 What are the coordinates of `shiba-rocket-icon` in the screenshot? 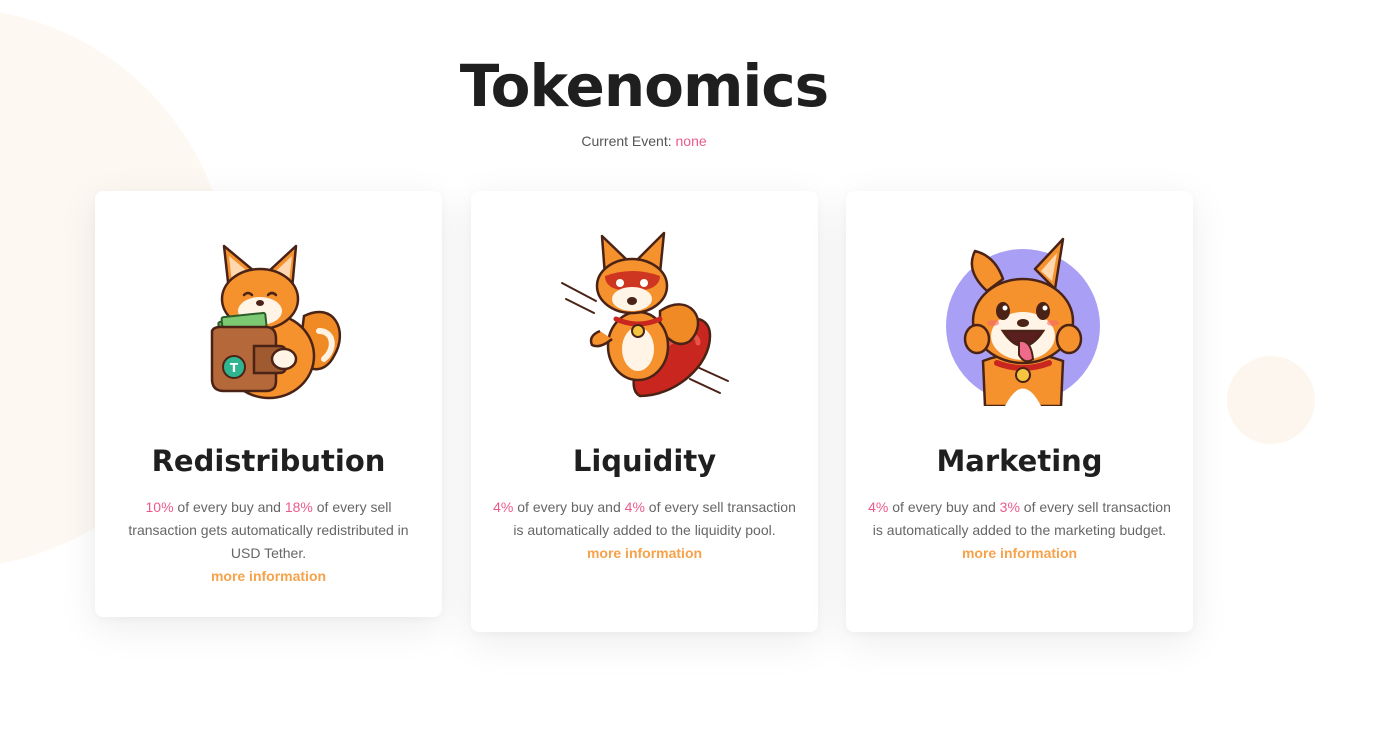 It's located at (644, 314).